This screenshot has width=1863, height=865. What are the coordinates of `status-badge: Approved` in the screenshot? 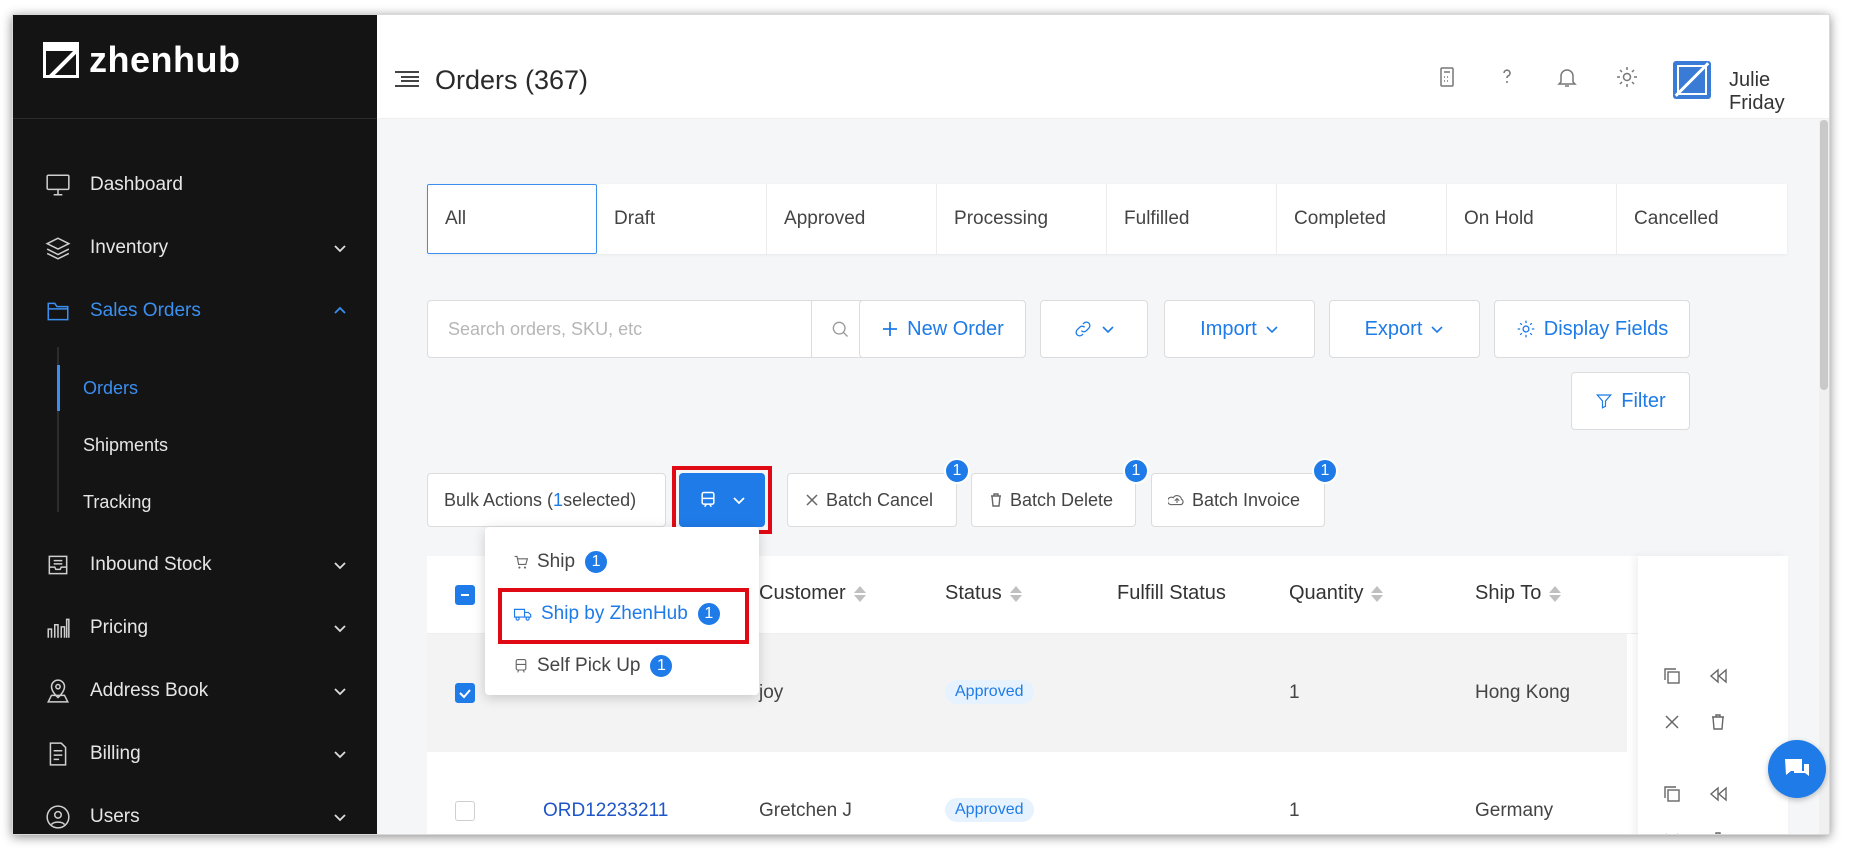 It's located at (989, 692).